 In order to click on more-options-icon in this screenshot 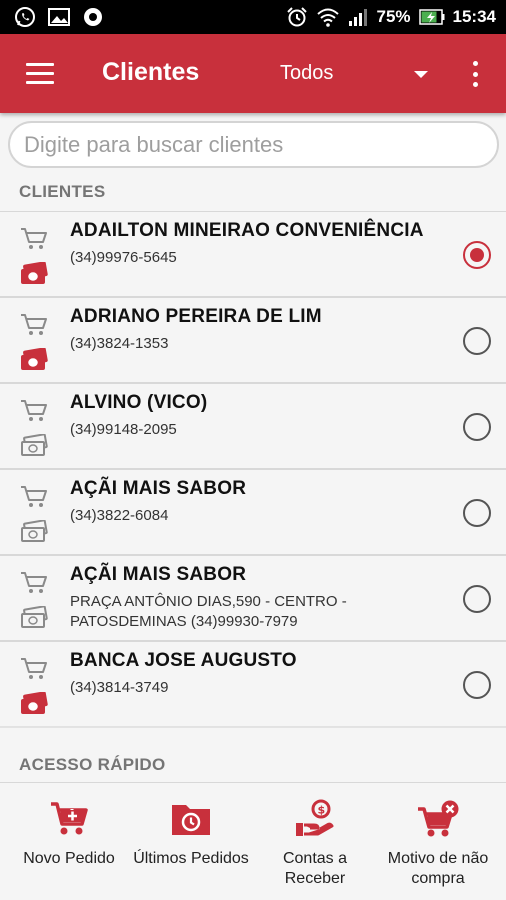, I will do `click(475, 74)`.